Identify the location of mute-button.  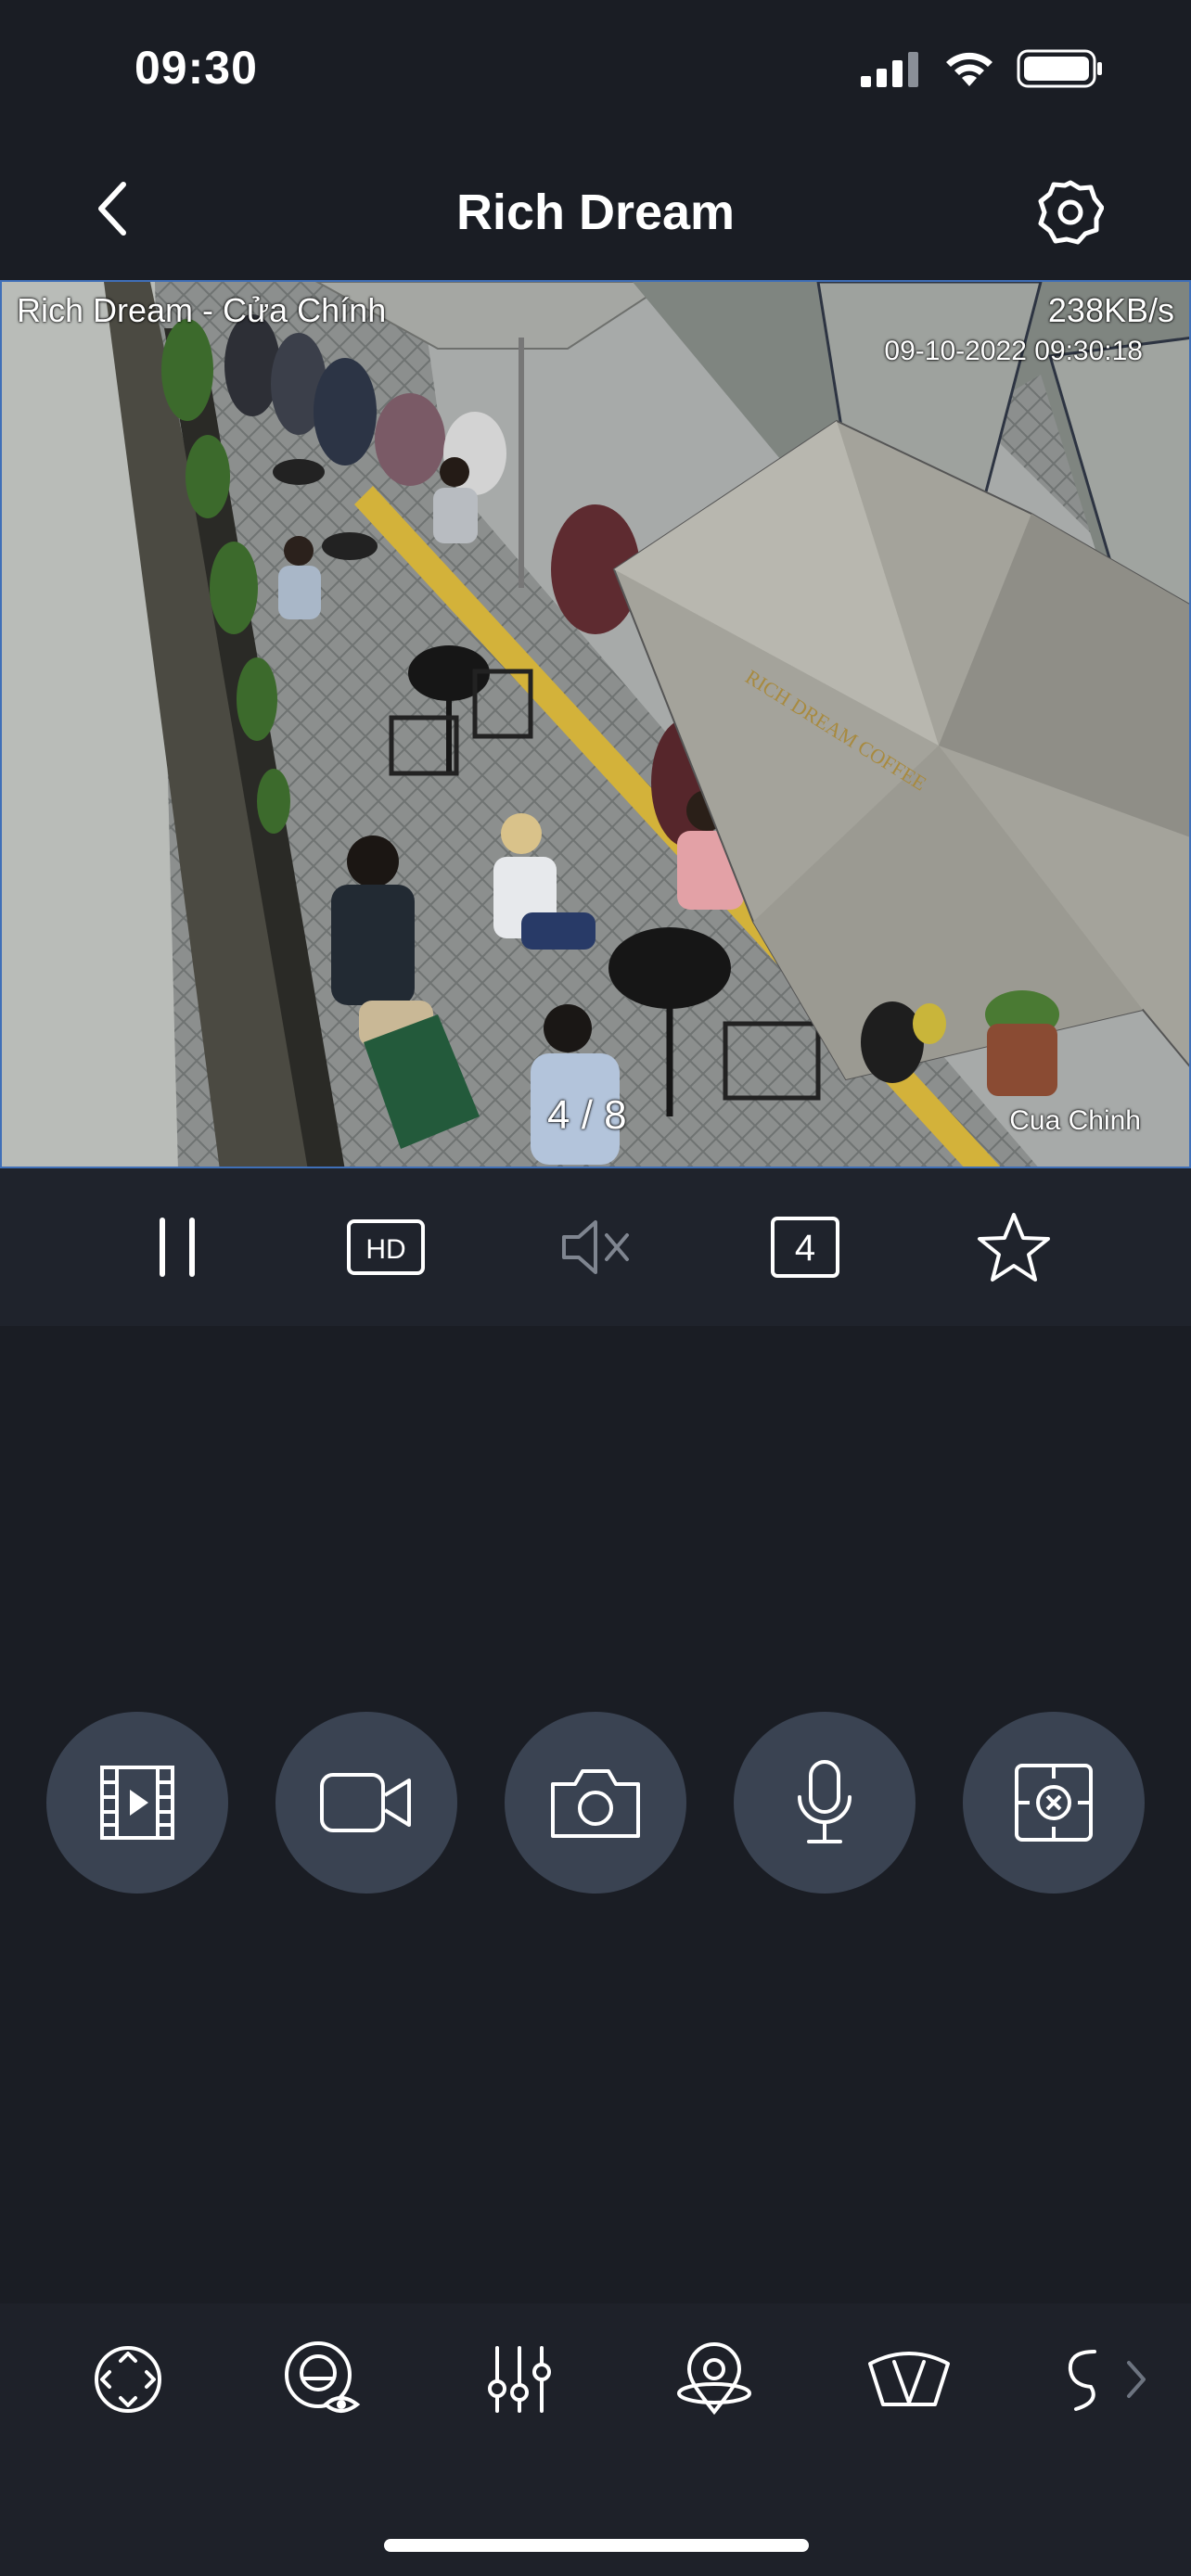
(595, 1247).